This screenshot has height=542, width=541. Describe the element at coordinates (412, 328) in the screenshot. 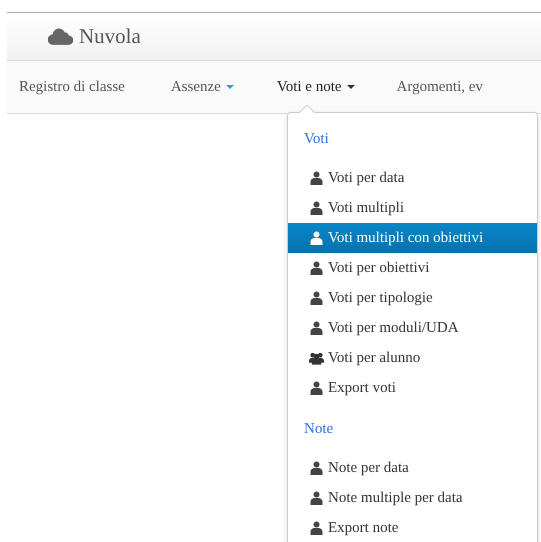

I see `menu-item: Voti per moduli/UDA` at that location.